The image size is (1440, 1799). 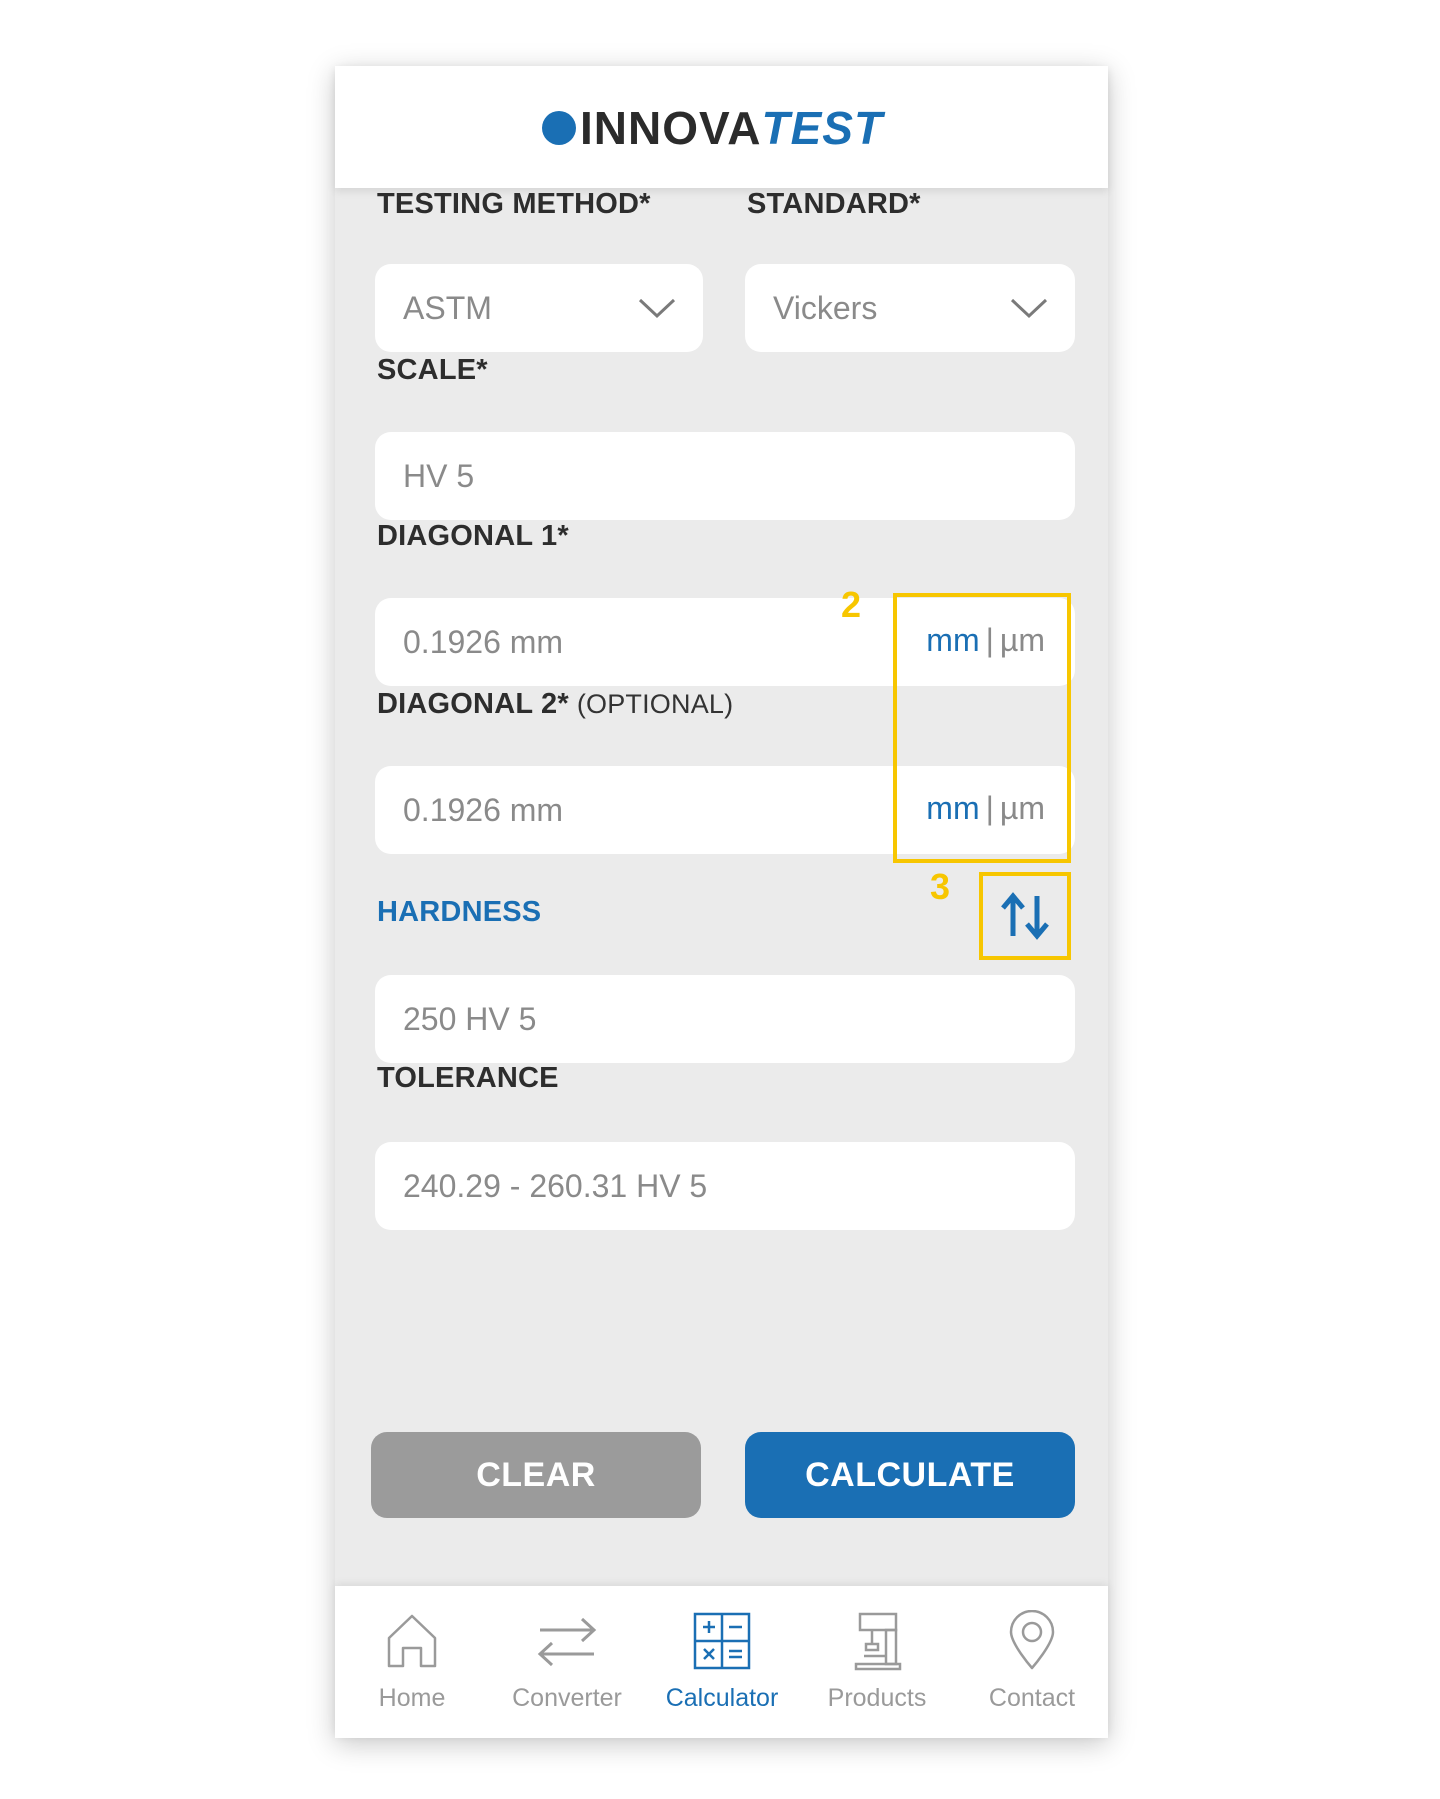 I want to click on tab-contact: Contact, so click(x=1032, y=1662).